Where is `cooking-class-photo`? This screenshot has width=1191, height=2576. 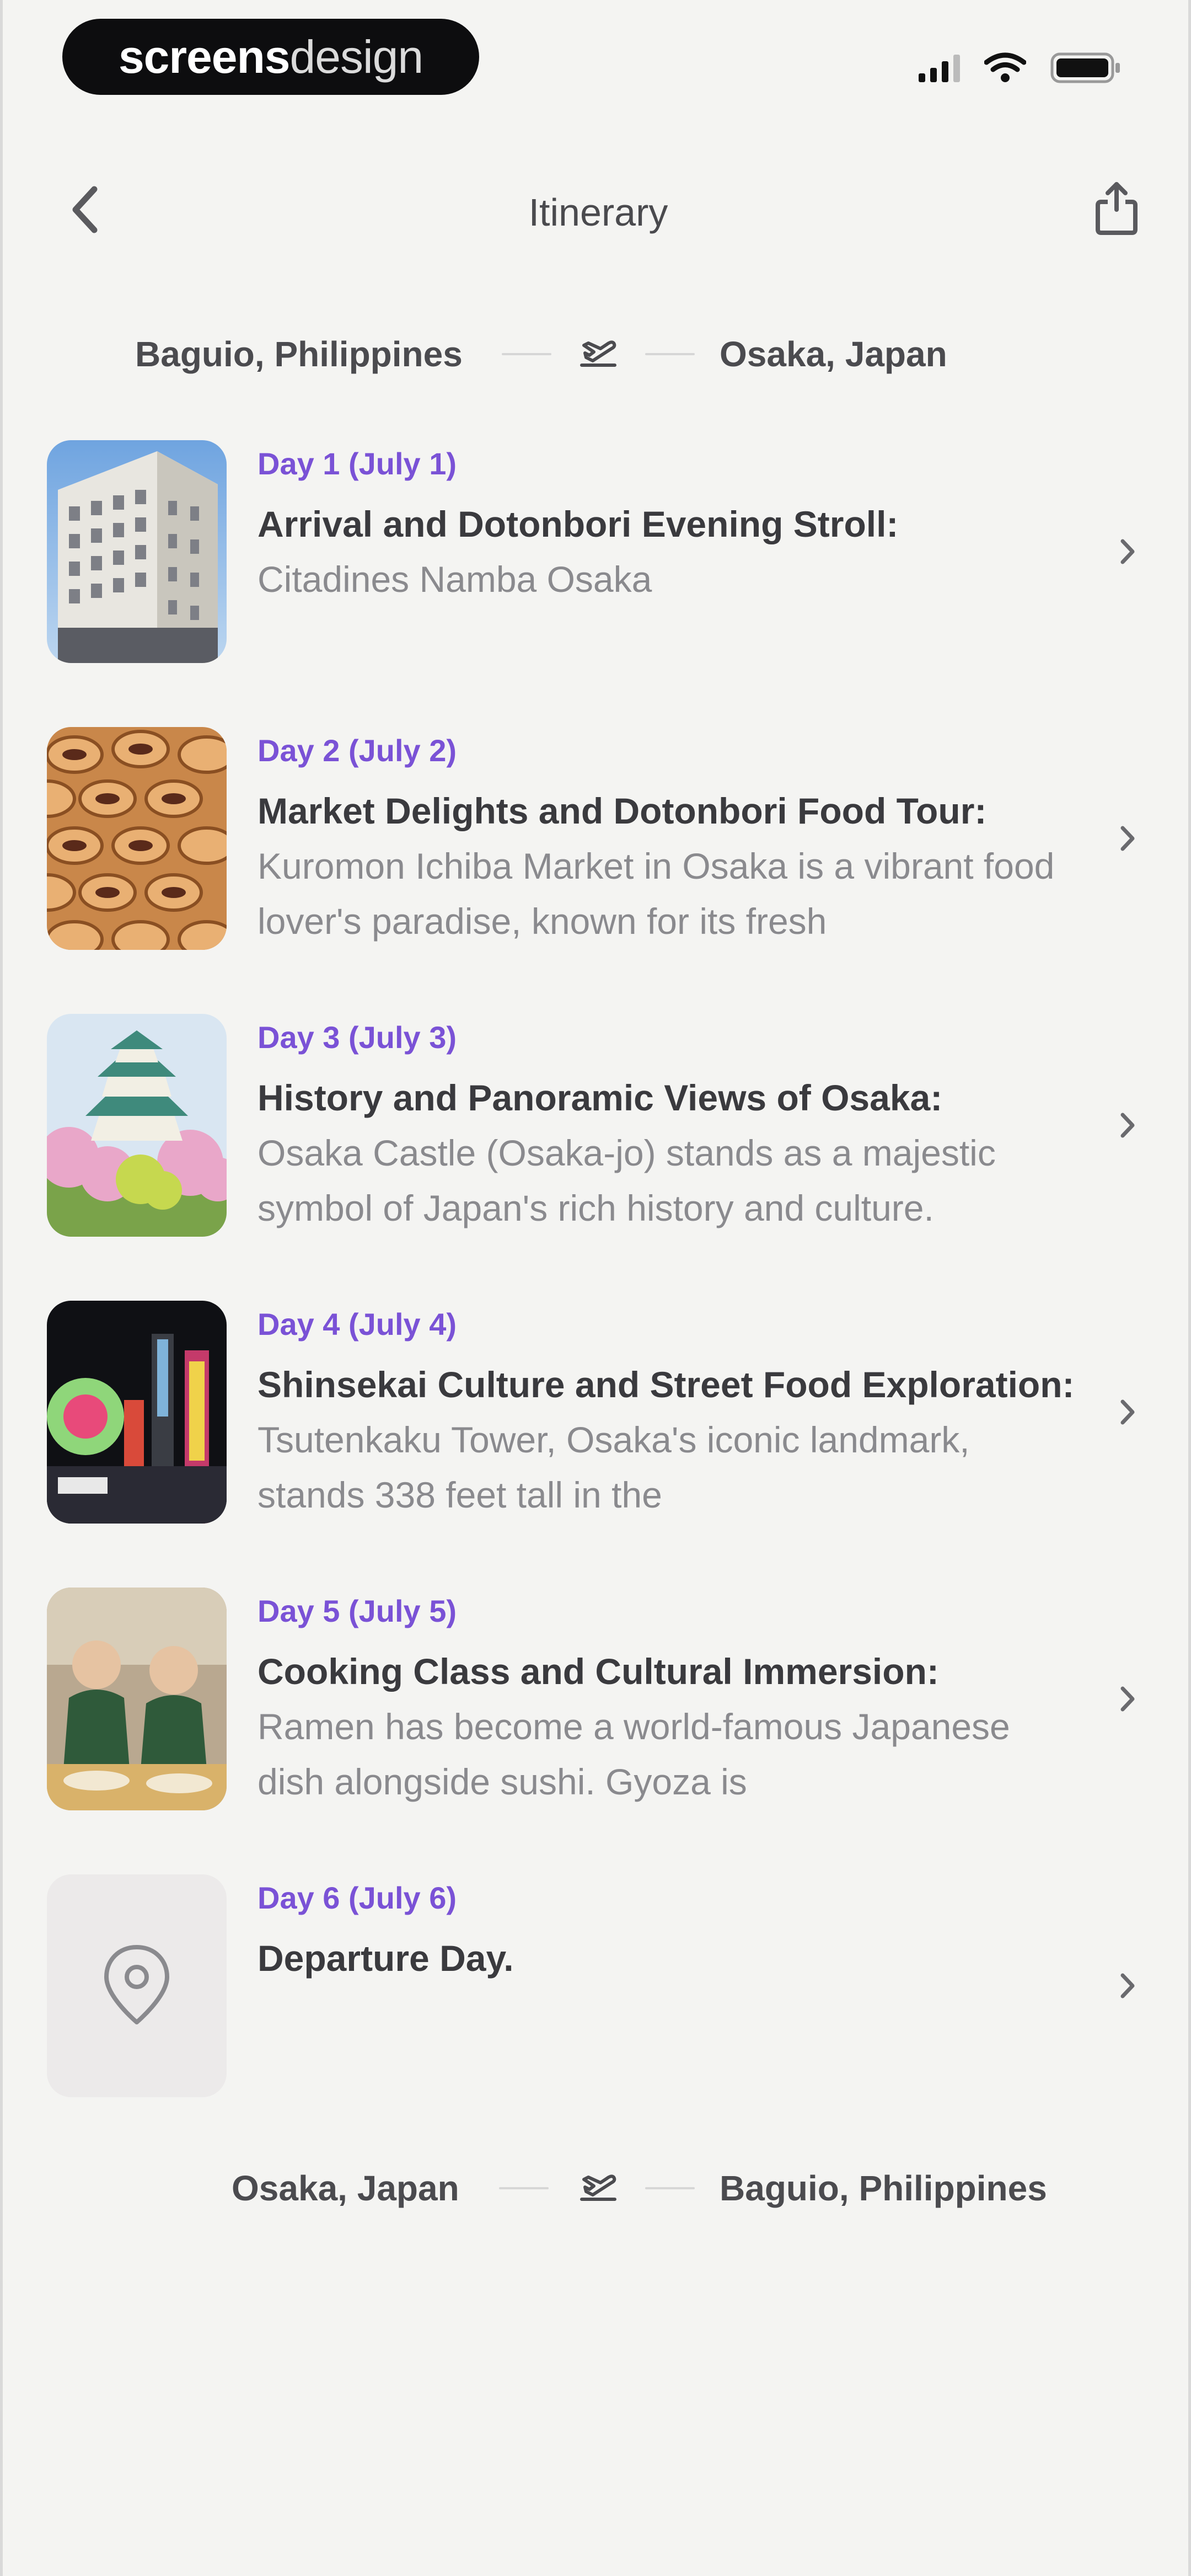
cooking-class-photo is located at coordinates (137, 1699).